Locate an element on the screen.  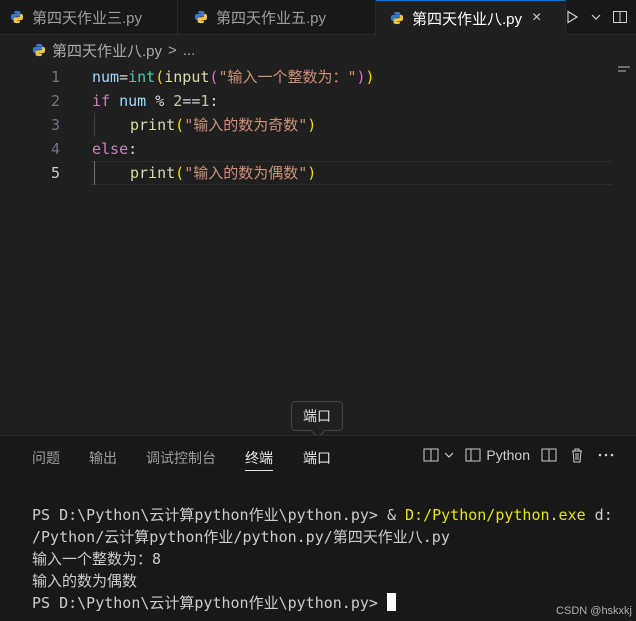
token: 2 is located at coordinates (173, 101).